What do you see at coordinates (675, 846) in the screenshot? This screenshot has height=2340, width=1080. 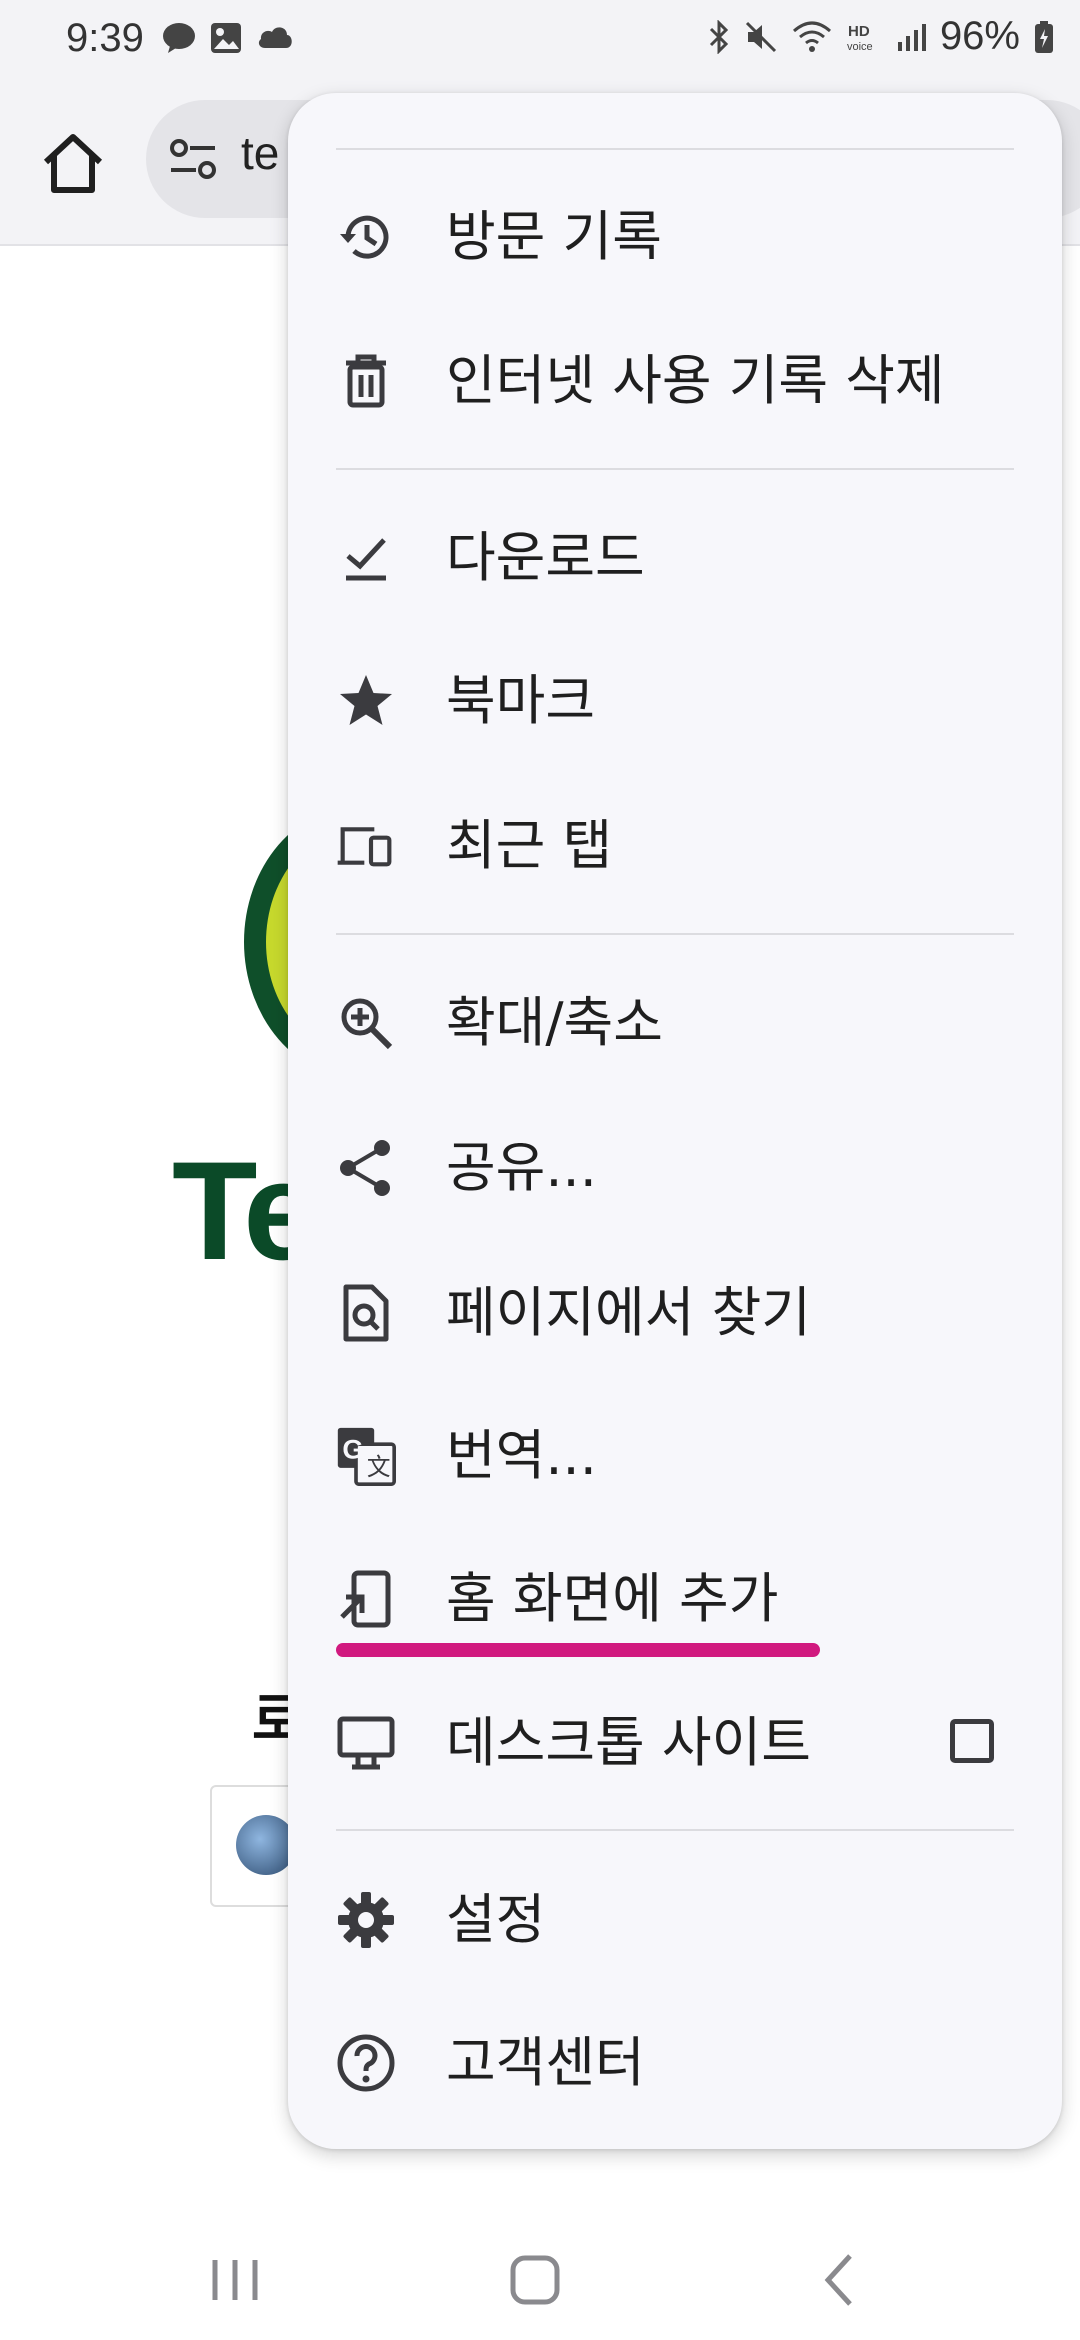 I see `menu-item-recent-tabs: 최근 탭` at bounding box center [675, 846].